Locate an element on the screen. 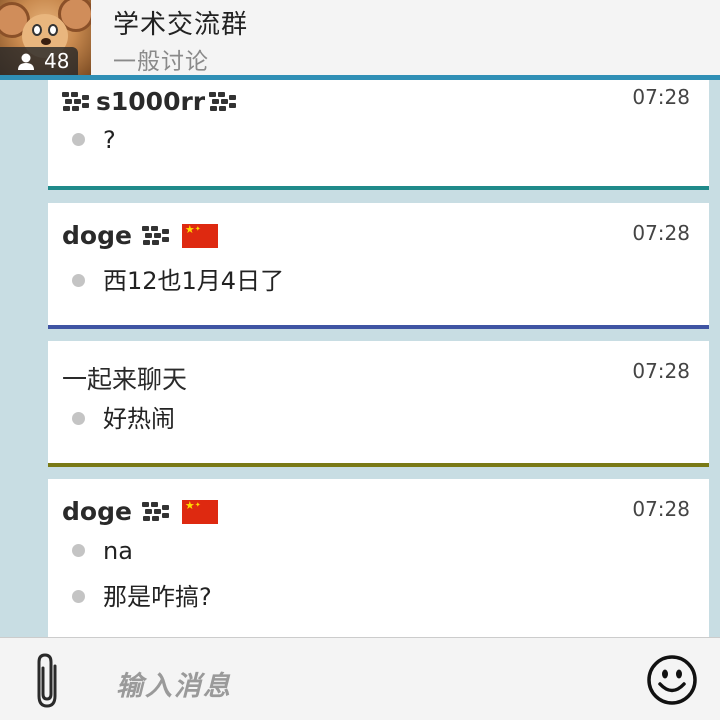 Image resolution: width=720 pixels, height=720 pixels. message-sender: s1000rr is located at coordinates (150, 101).